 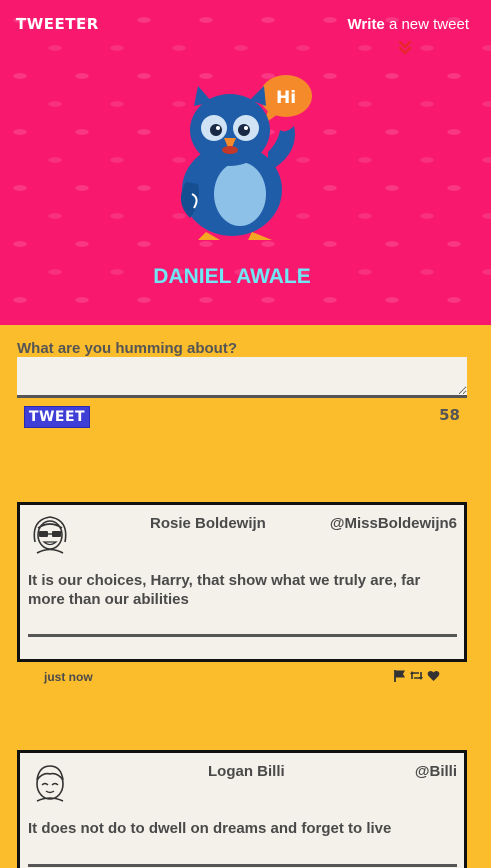 I want to click on write-link-rest: a new tweet, so click(x=426, y=24).